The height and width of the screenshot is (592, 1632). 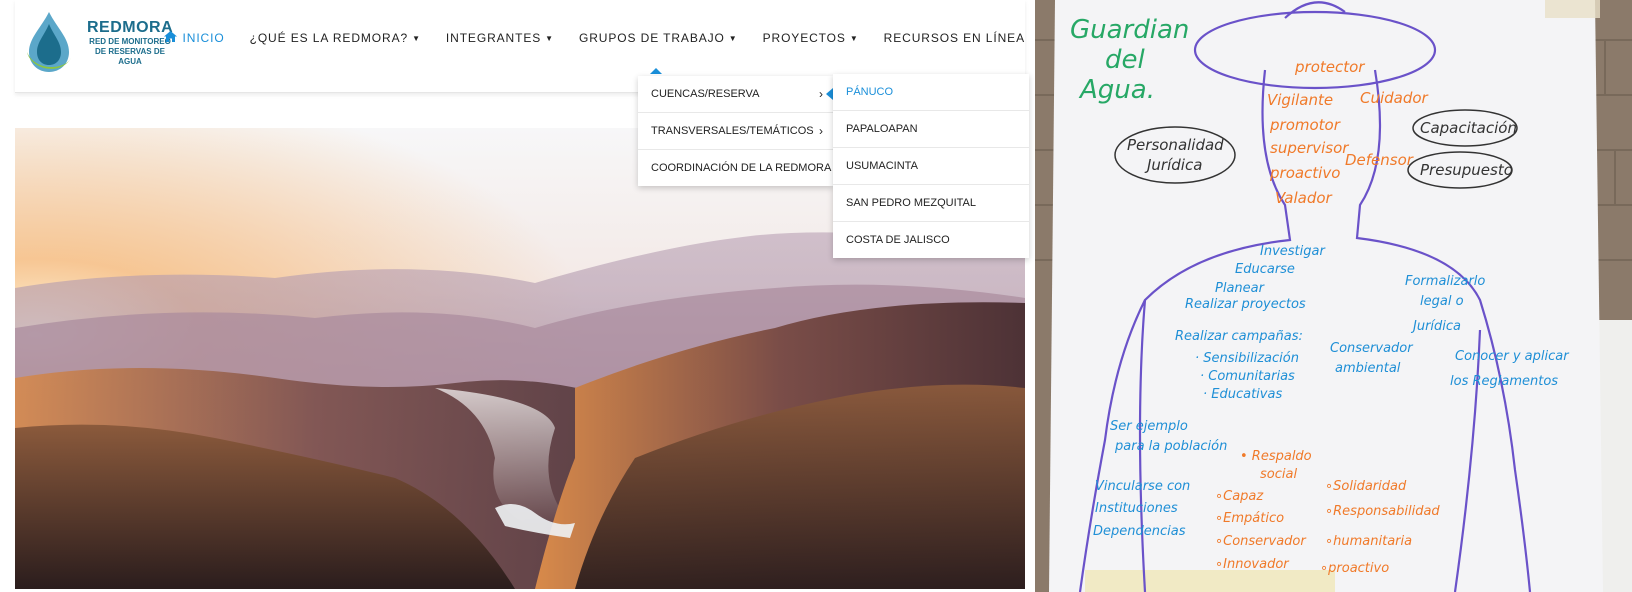 What do you see at coordinates (49, 42) in the screenshot?
I see `water-drop-logo-icon` at bounding box center [49, 42].